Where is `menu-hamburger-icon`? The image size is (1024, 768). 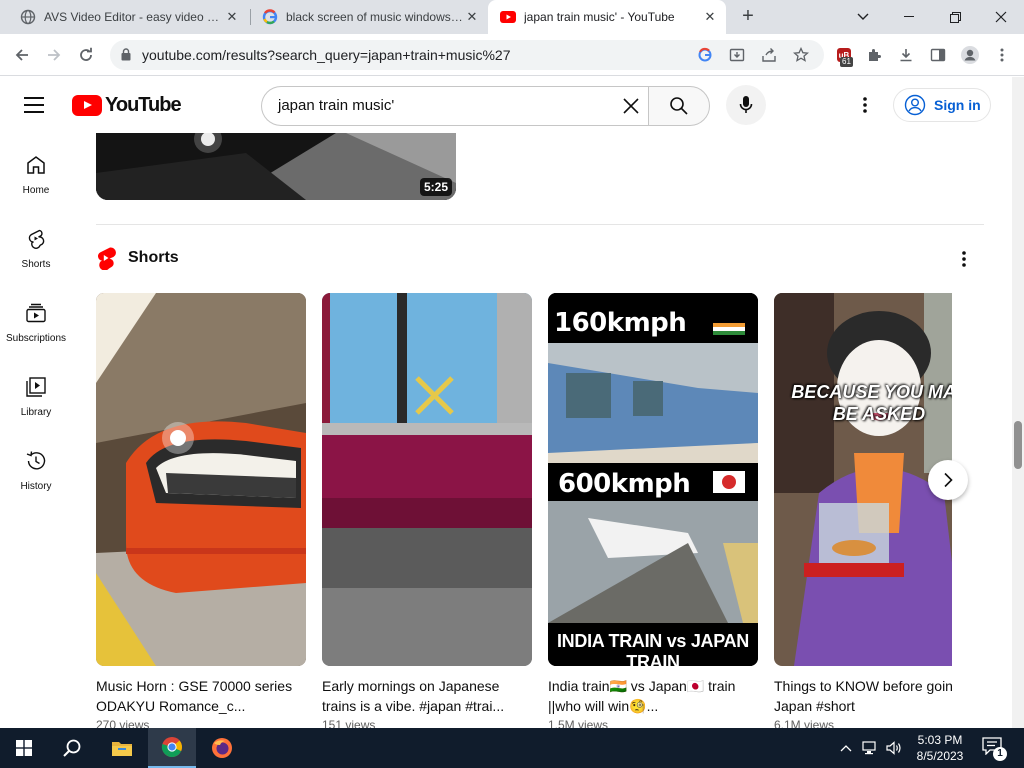 menu-hamburger-icon is located at coordinates (36, 106).